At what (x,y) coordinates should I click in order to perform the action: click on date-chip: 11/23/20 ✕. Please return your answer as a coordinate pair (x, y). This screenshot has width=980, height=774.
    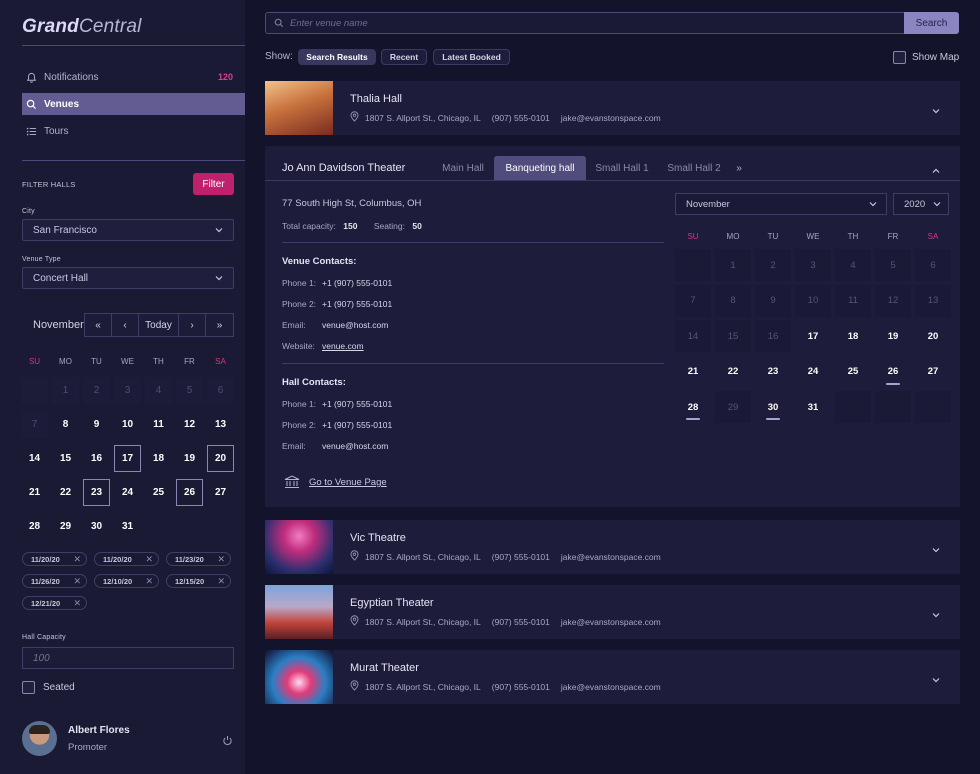
    Looking at the image, I should click on (198, 559).